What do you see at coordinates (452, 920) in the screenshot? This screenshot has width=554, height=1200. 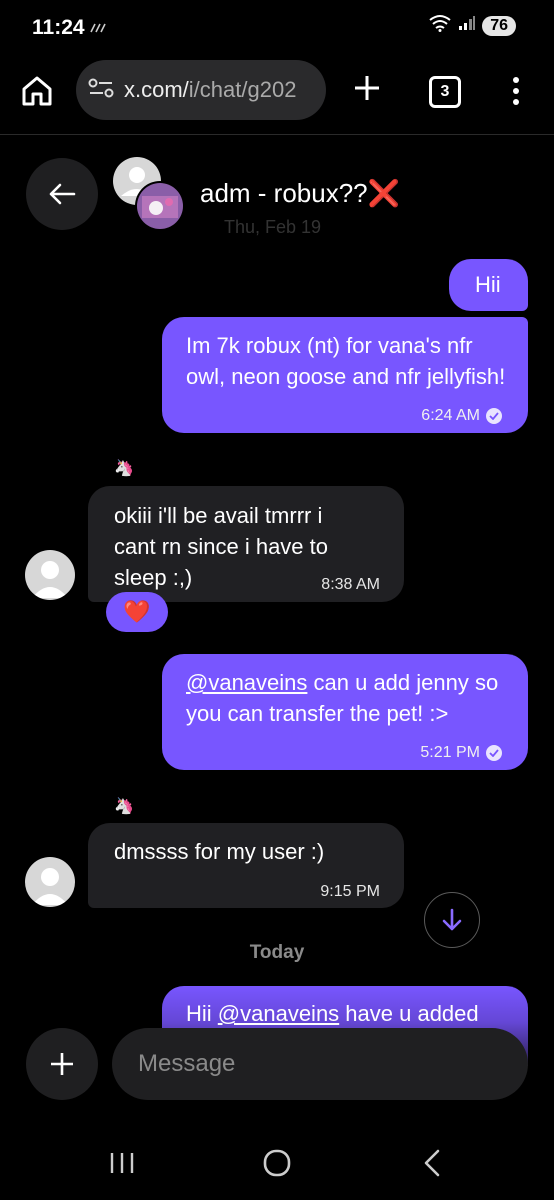 I see `scroll-to-bottom-button` at bounding box center [452, 920].